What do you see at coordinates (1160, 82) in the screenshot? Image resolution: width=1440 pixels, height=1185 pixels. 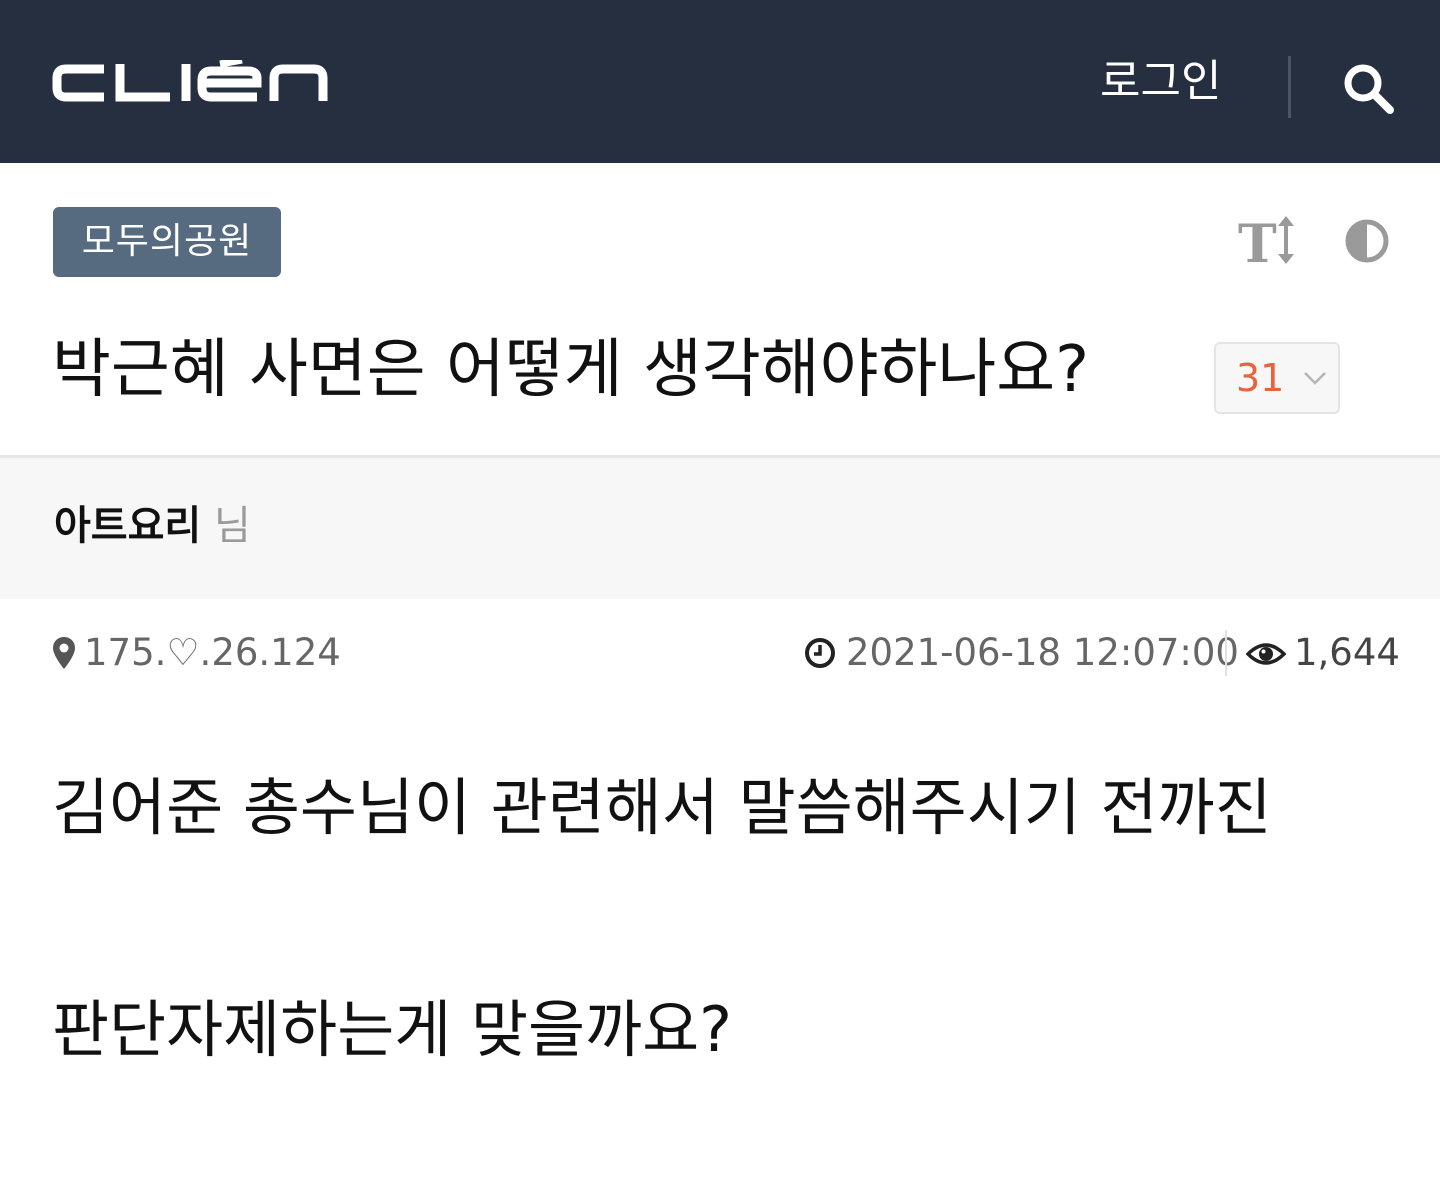 I see `login-button: 로그인` at bounding box center [1160, 82].